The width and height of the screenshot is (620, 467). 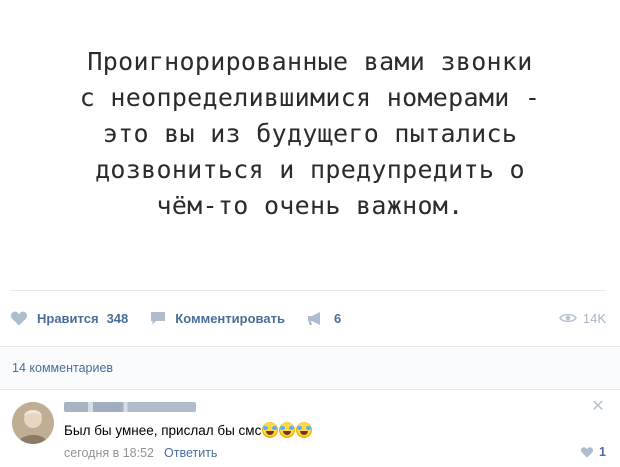 I want to click on eye-icon, so click(x=568, y=318).